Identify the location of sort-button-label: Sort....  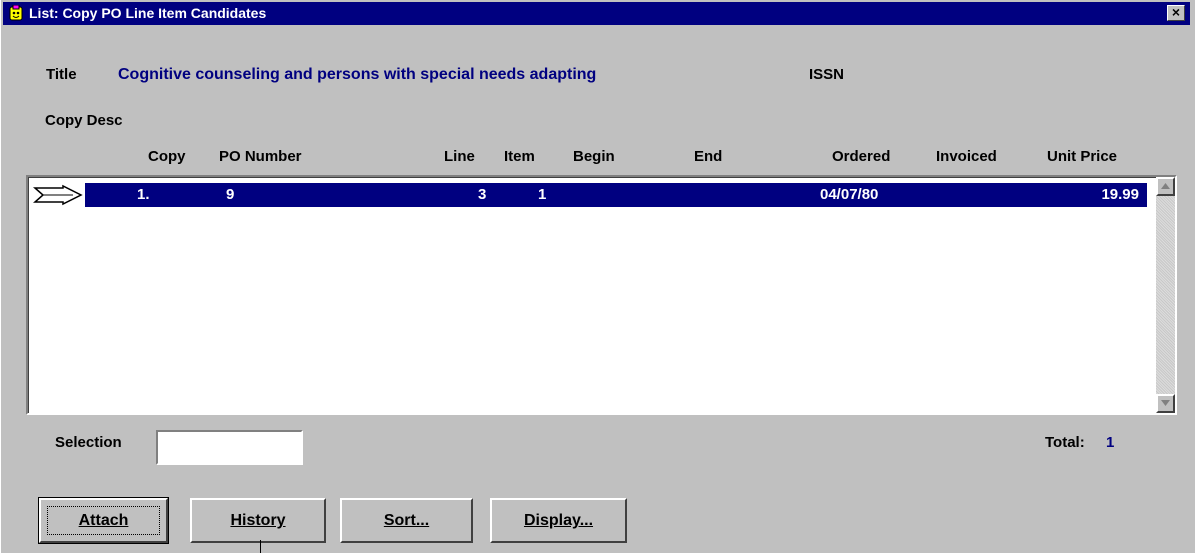
(406, 520).